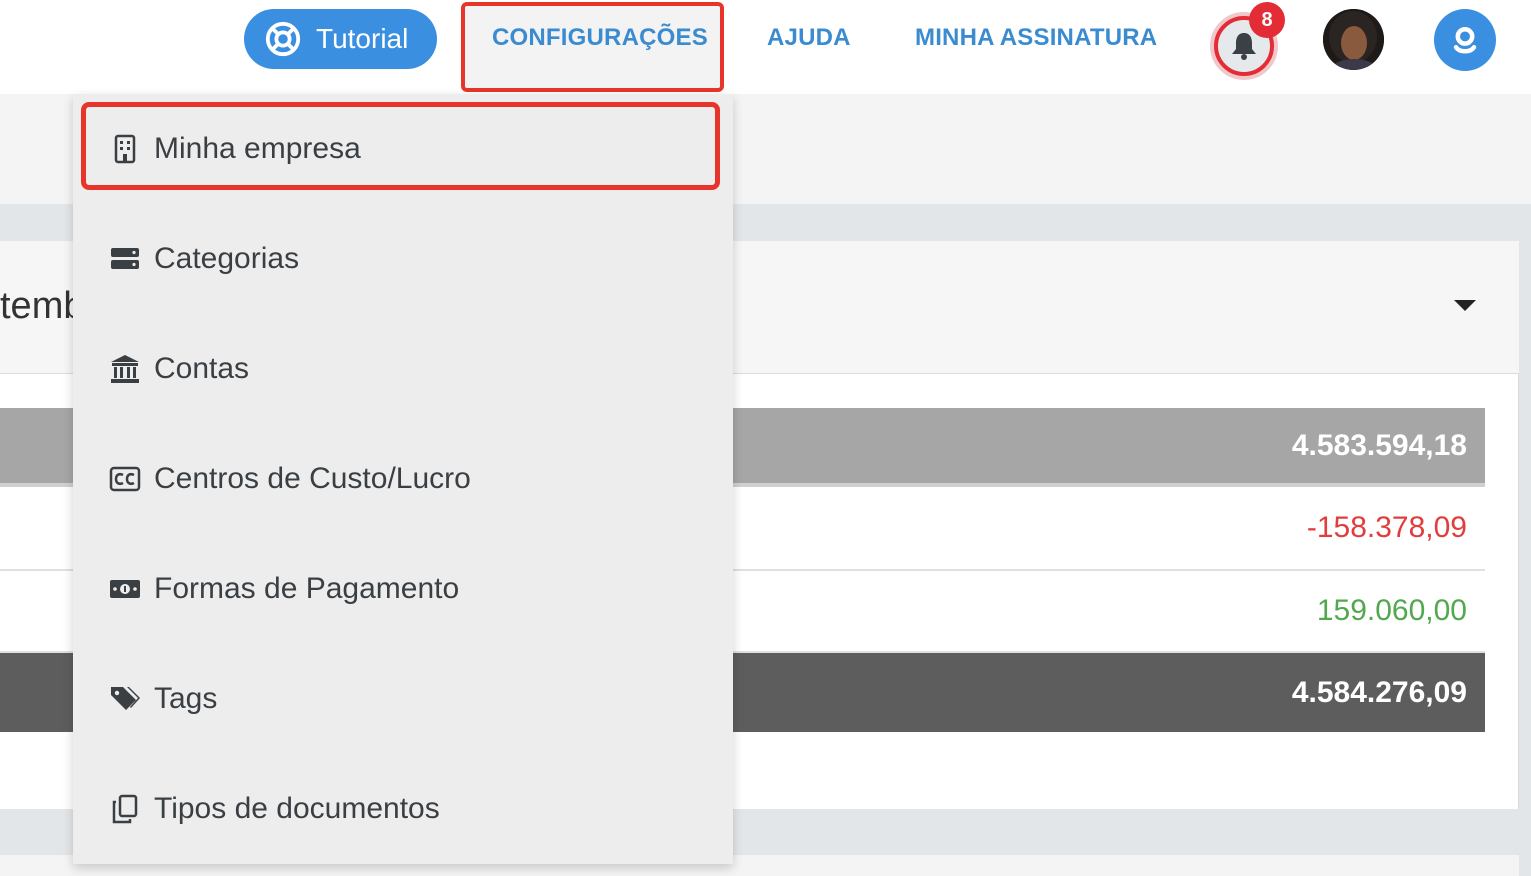 The width and height of the screenshot is (1531, 876). I want to click on avatar, so click(1353, 39).